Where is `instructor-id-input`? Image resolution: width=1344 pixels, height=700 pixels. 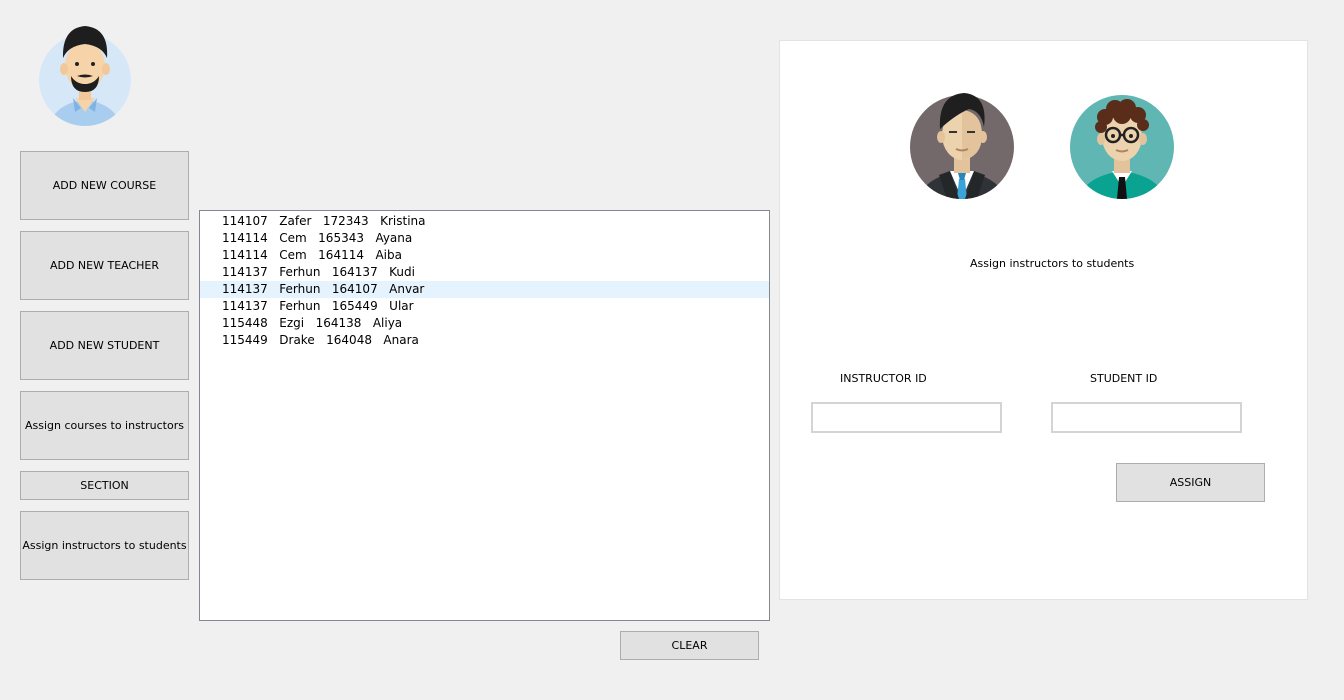 instructor-id-input is located at coordinates (906, 417).